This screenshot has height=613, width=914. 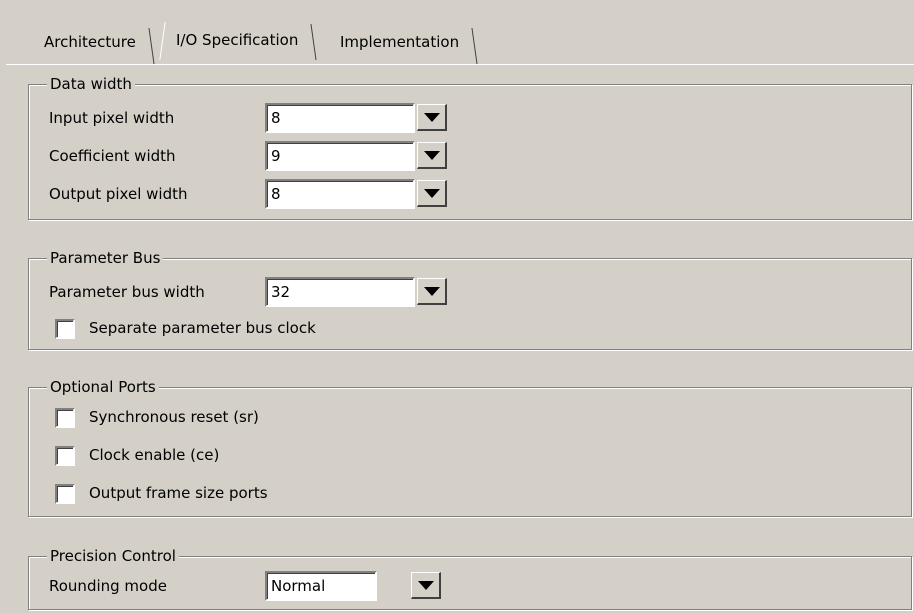 What do you see at coordinates (65, 456) in the screenshot?
I see `clock-enable-checkbox` at bounding box center [65, 456].